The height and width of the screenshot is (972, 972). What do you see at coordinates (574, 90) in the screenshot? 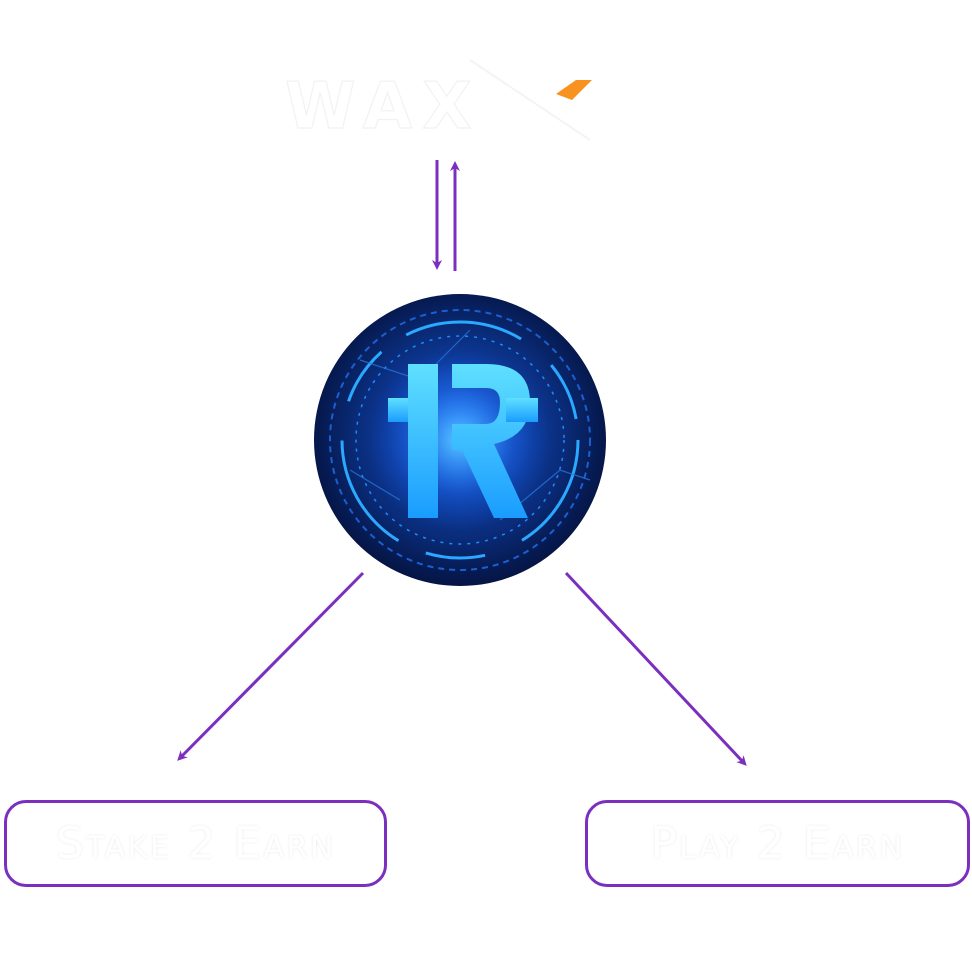
I see `wax-logo-accent` at bounding box center [574, 90].